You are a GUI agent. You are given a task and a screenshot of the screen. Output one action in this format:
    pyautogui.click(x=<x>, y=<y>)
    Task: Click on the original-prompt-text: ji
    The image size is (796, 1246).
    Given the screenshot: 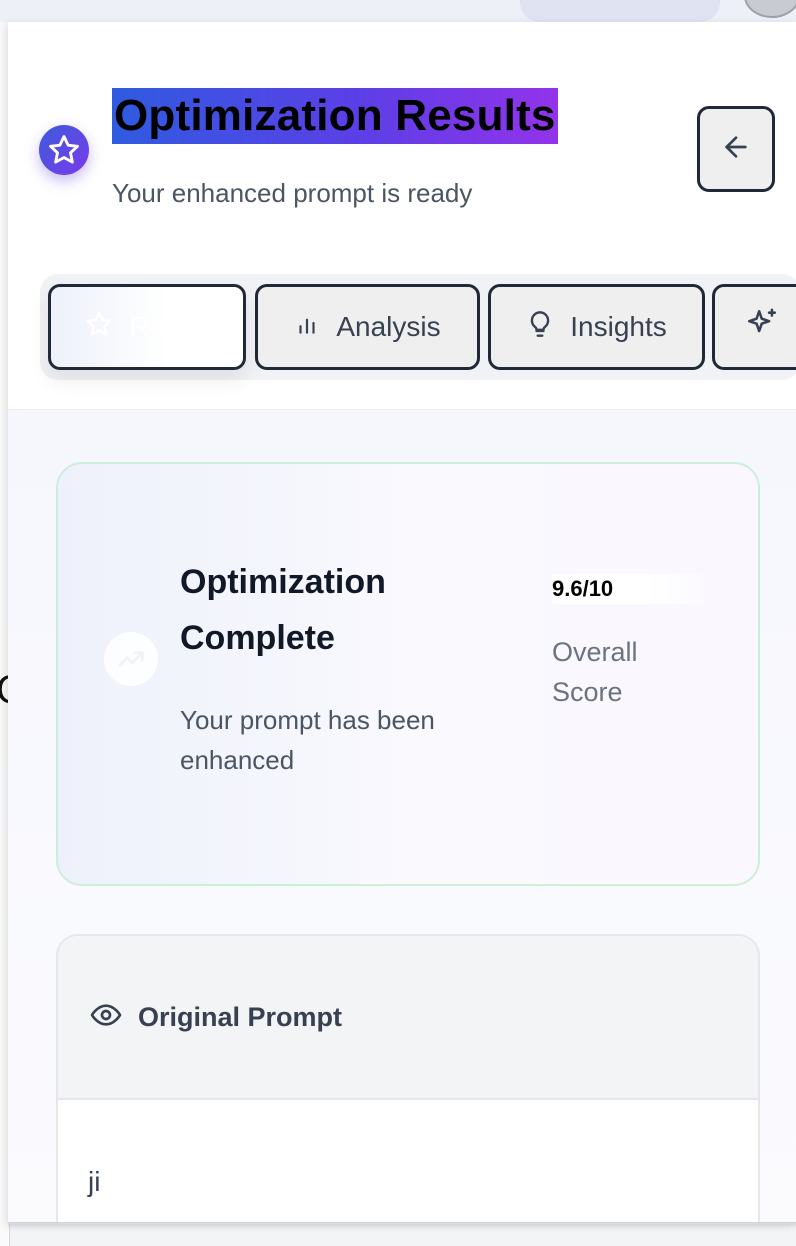 What is the action you would take?
    pyautogui.click(x=94, y=1181)
    